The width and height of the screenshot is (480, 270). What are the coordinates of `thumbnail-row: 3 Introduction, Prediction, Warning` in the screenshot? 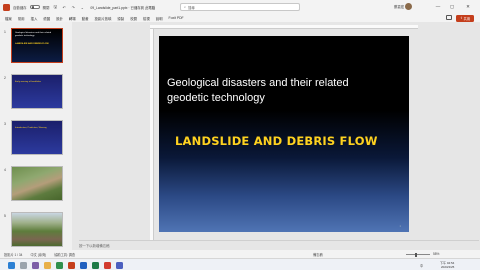 It's located at (36, 141).